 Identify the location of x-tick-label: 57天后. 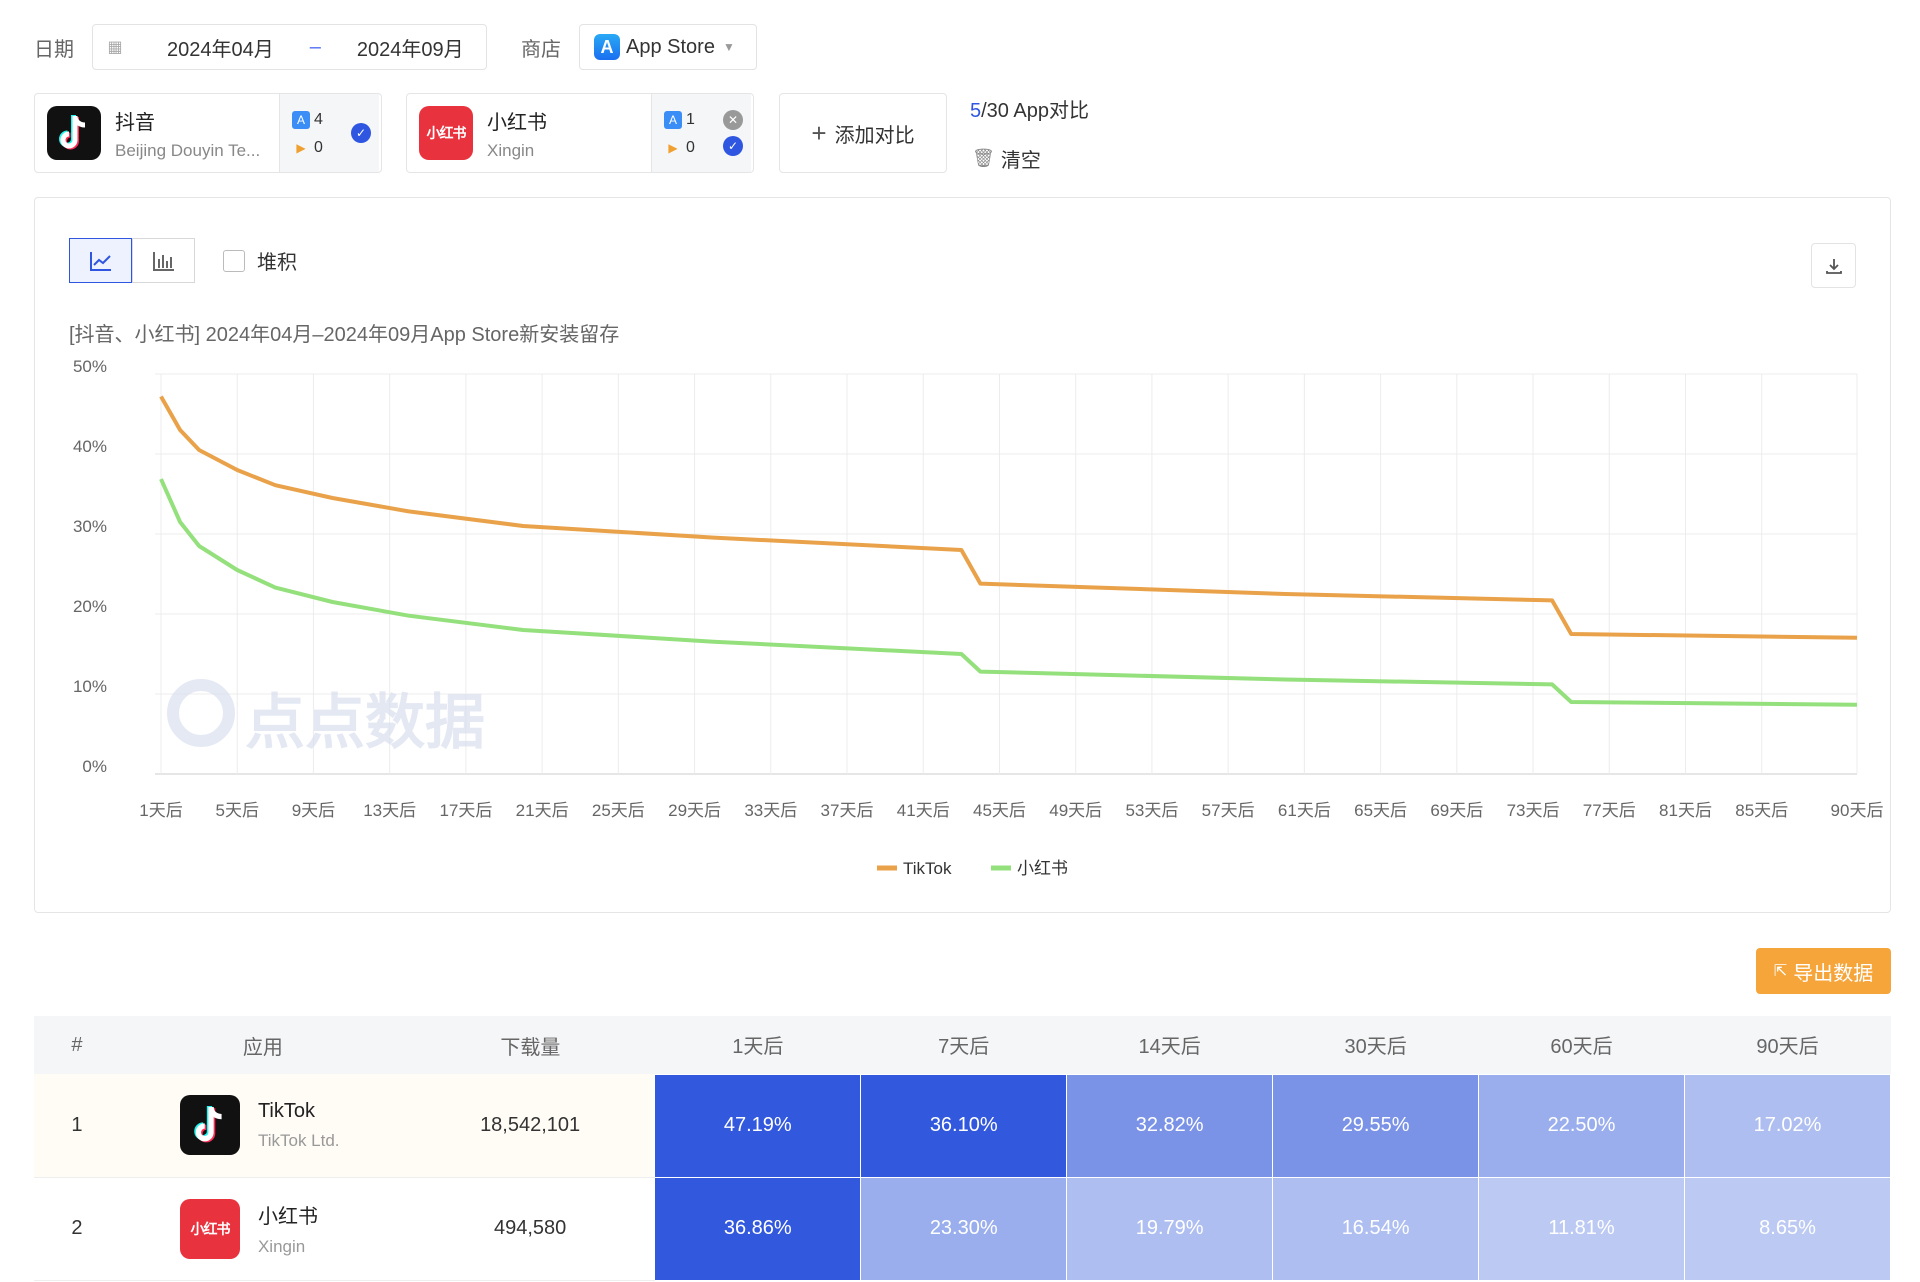
(1228, 810).